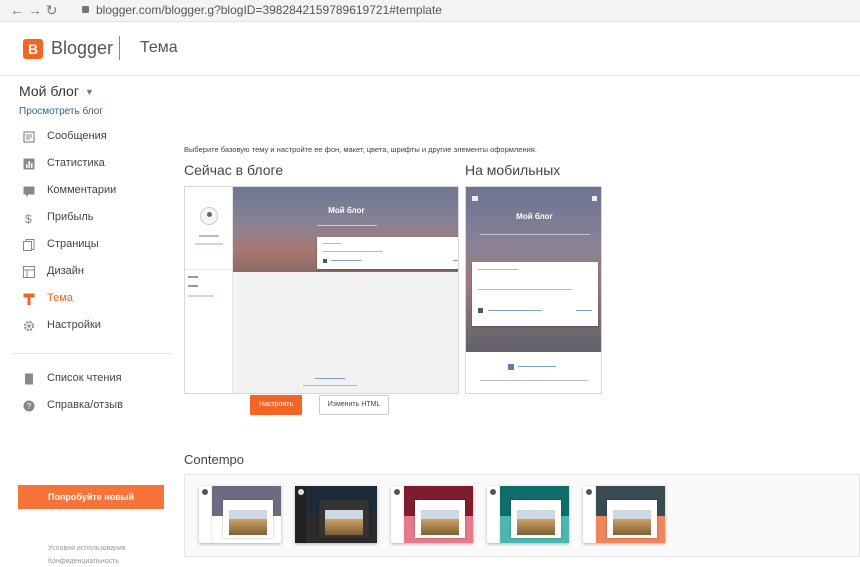 This screenshot has height=567, width=860. I want to click on help-icon: ?, so click(29, 406).